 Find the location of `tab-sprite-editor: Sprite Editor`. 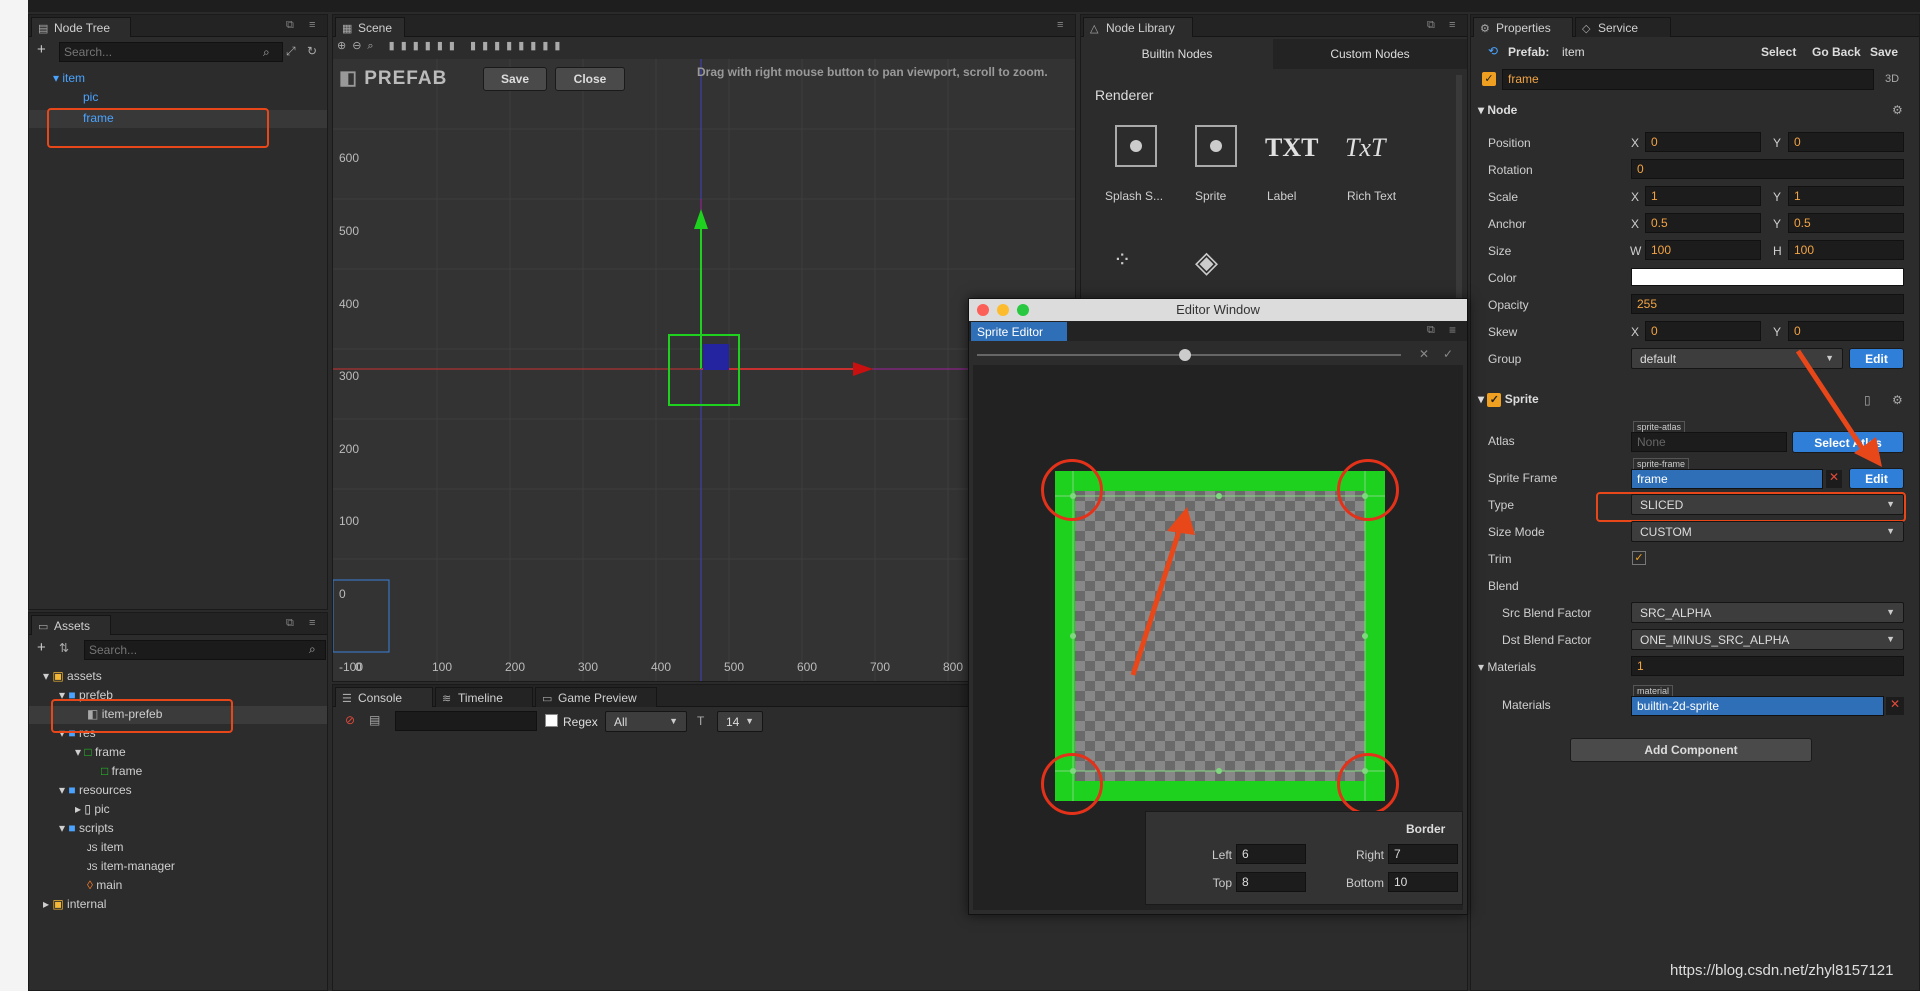

tab-sprite-editor: Sprite Editor is located at coordinates (1019, 331).